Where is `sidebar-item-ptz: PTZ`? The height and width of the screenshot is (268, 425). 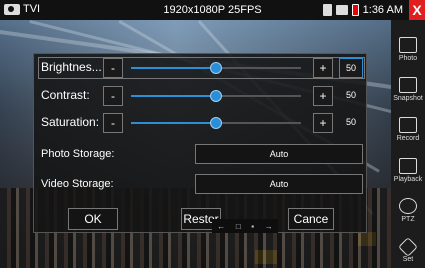 sidebar-item-ptz: PTZ is located at coordinates (408, 210).